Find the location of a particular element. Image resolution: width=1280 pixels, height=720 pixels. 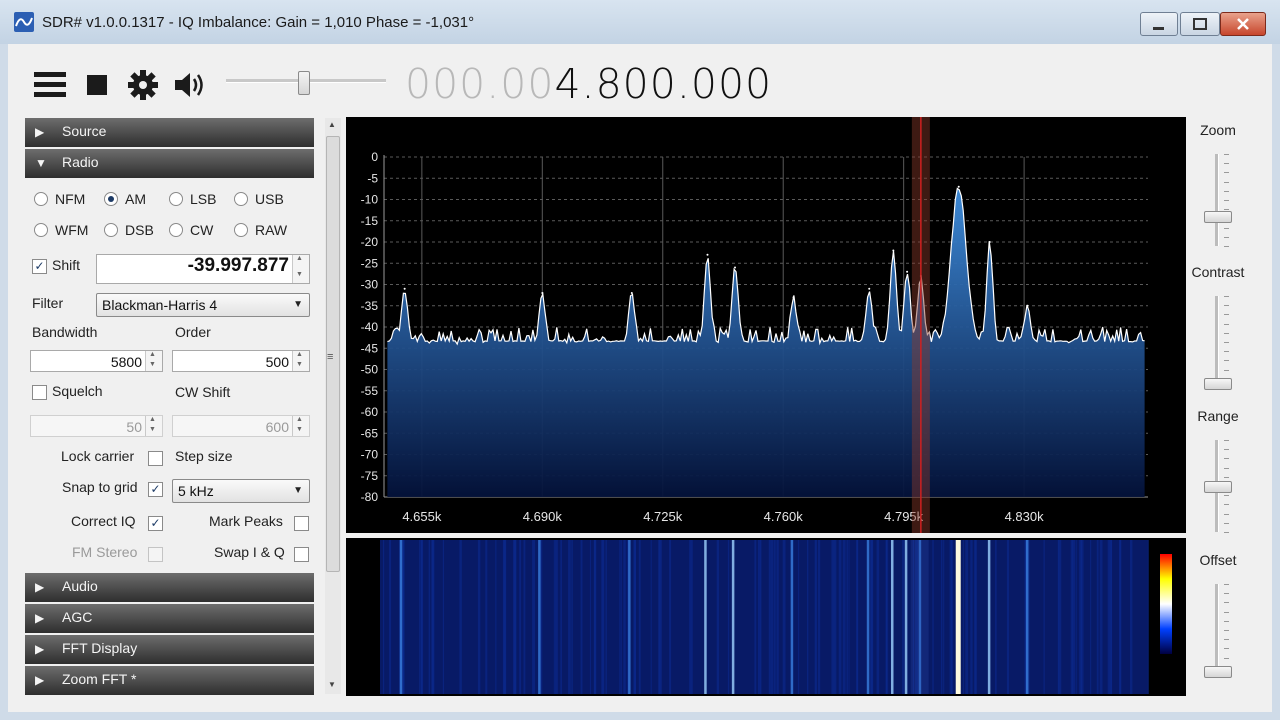

mode-radio-nfm: NFM is located at coordinates (59, 199).